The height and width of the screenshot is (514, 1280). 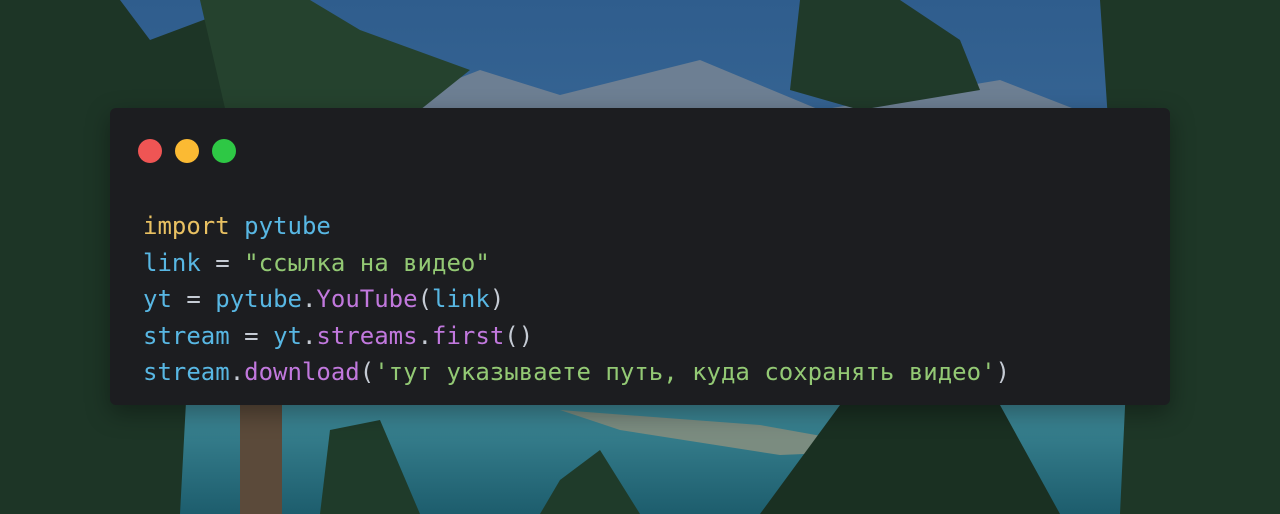 What do you see at coordinates (172, 262) in the screenshot?
I see `variable-link: link` at bounding box center [172, 262].